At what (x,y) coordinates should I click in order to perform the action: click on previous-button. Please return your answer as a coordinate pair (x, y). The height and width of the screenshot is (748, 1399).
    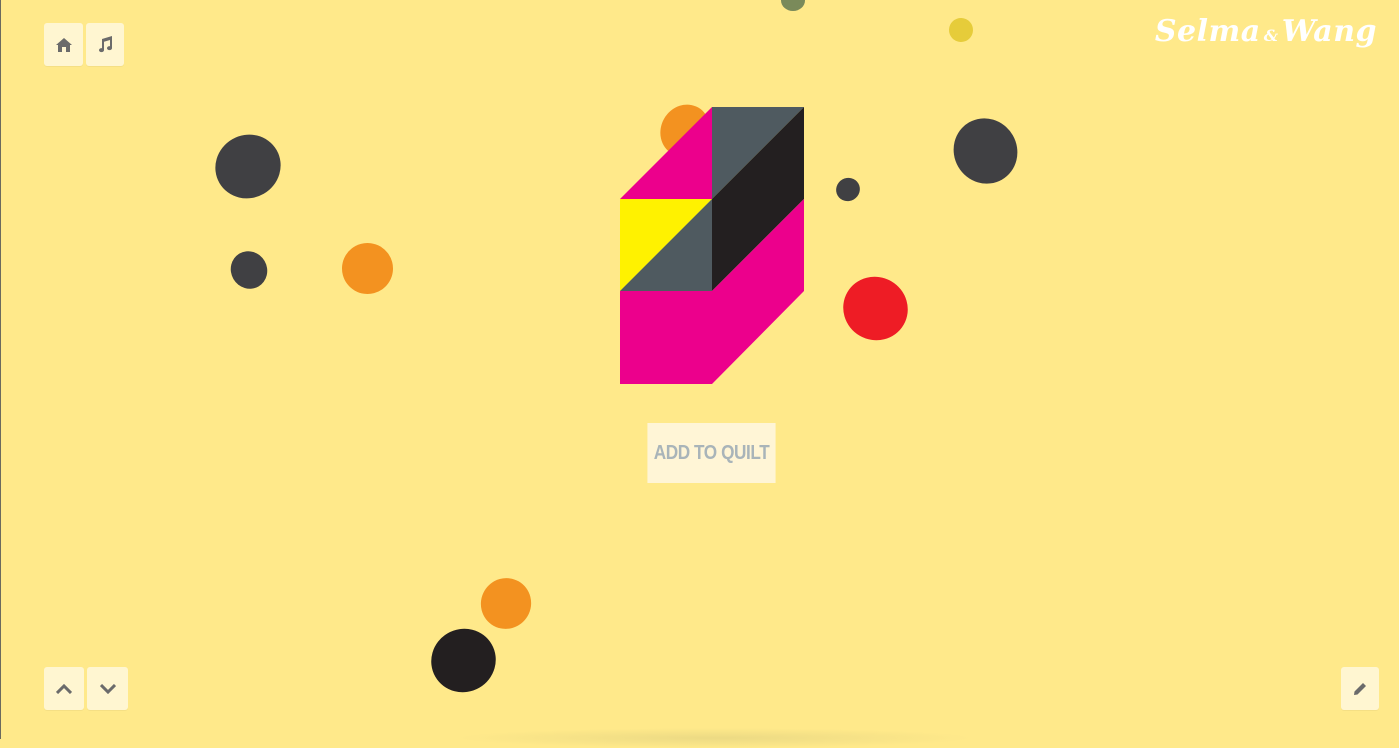
    Looking at the image, I should click on (64, 688).